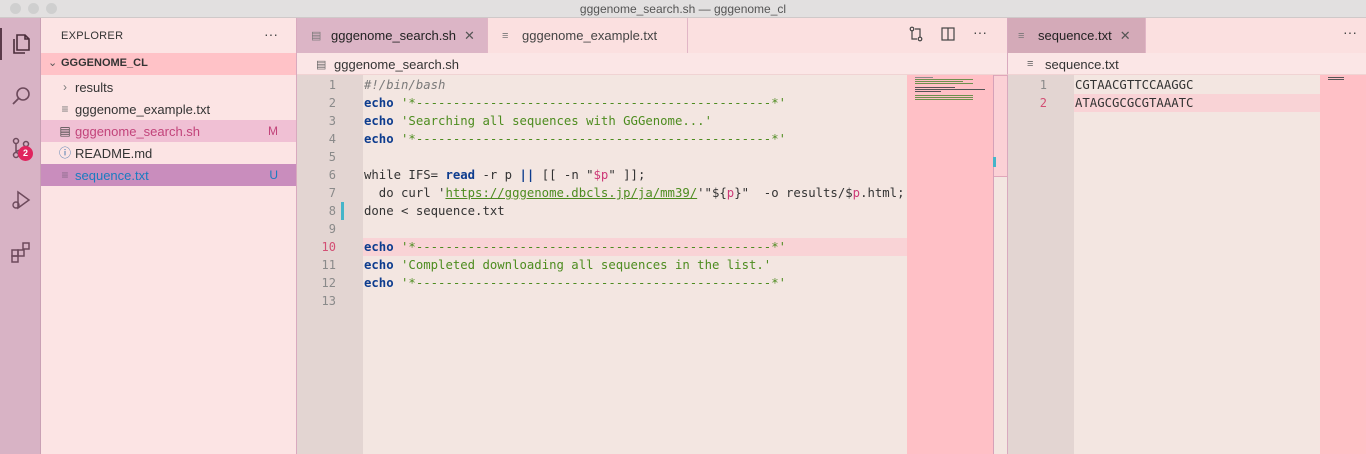  What do you see at coordinates (138, 131) in the screenshot?
I see `tree-item-label: gggenome_search.sh` at bounding box center [138, 131].